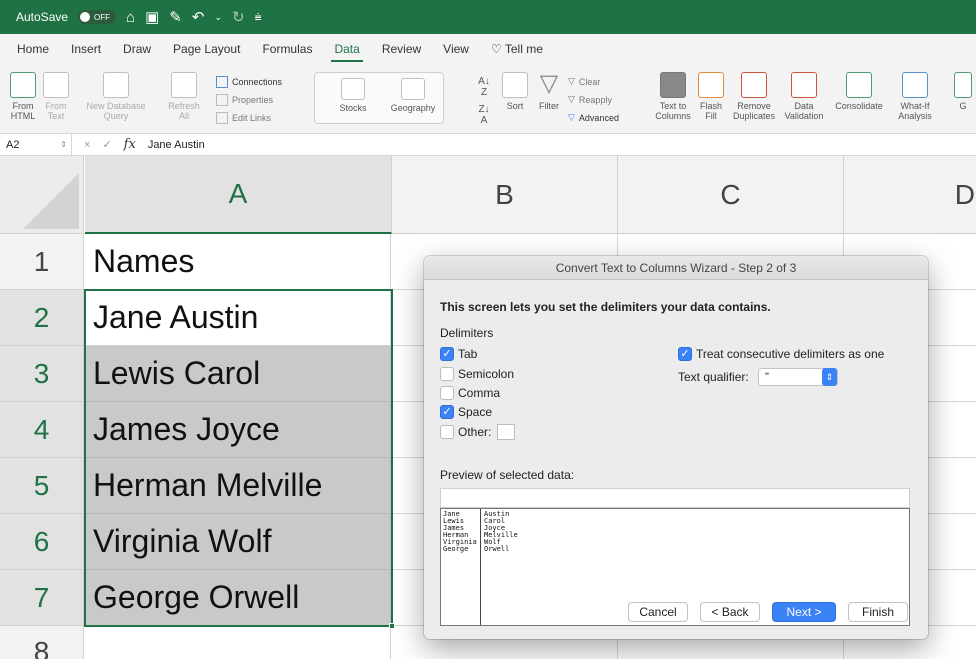 Image resolution: width=976 pixels, height=659 pixels. What do you see at coordinates (470, 393) in the screenshot?
I see `comma-checkbox: Comma` at bounding box center [470, 393].